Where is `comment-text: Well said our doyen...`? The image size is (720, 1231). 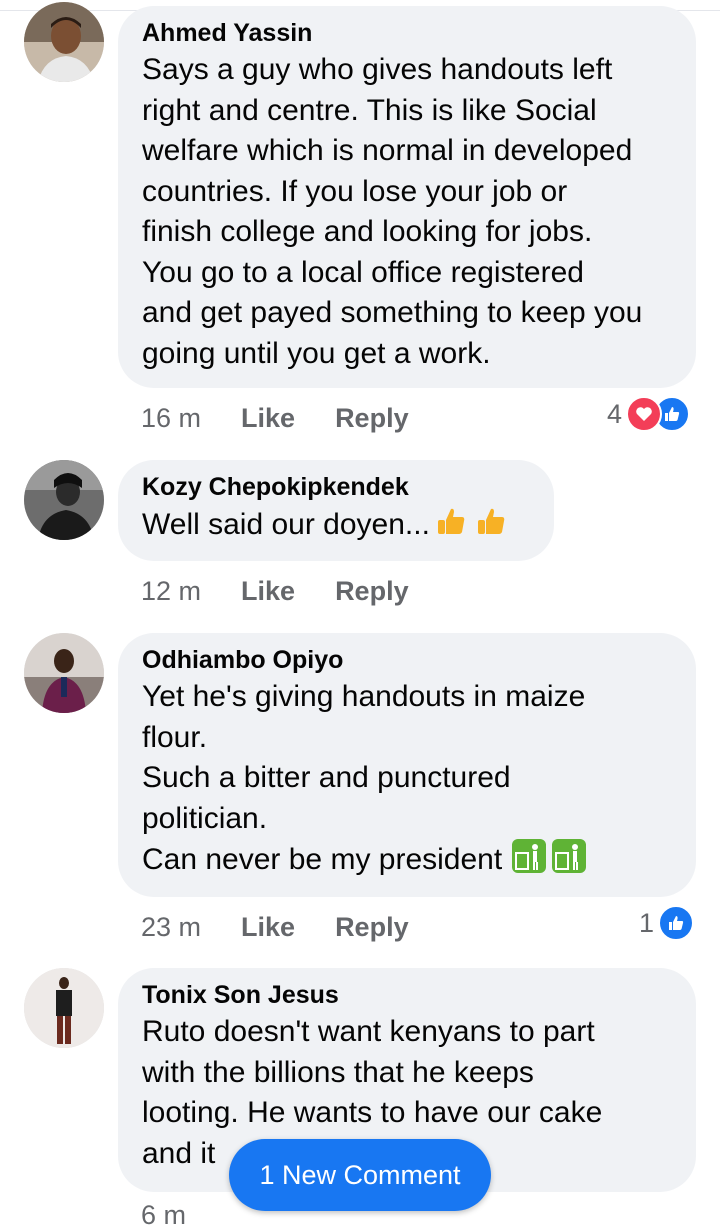
comment-text: Well said our doyen... is located at coordinates (286, 524).